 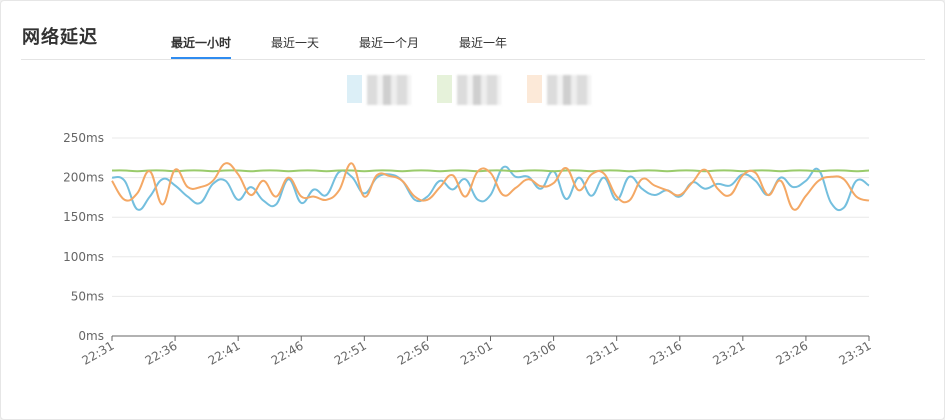 What do you see at coordinates (87, 296) in the screenshot?
I see `y-tick-label: 50ms` at bounding box center [87, 296].